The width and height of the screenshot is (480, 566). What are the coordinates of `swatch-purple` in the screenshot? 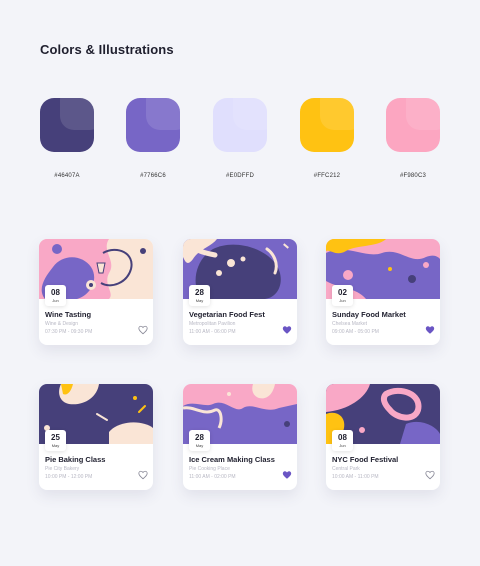 It's located at (153, 125).